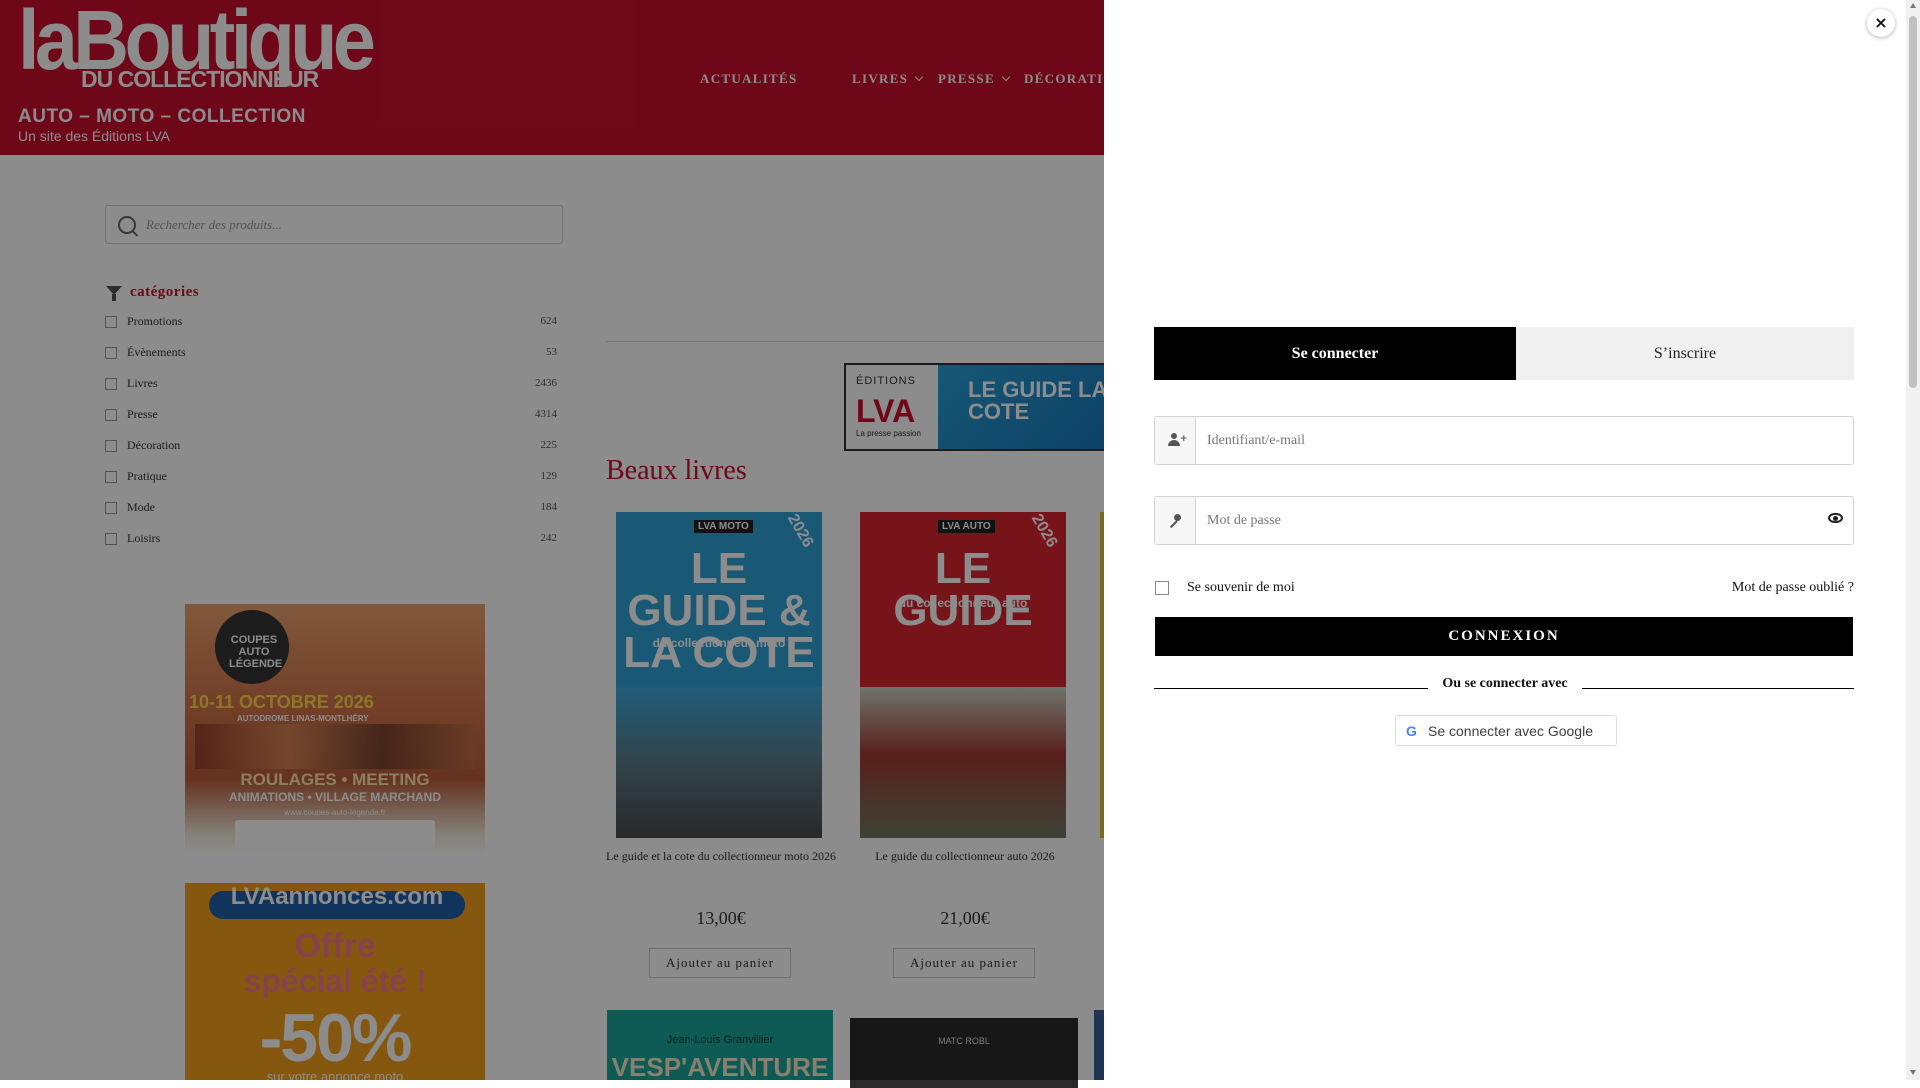 The height and width of the screenshot is (1088, 1920). I want to click on google-login-label: Se connecter avec Google, so click(1510, 731).